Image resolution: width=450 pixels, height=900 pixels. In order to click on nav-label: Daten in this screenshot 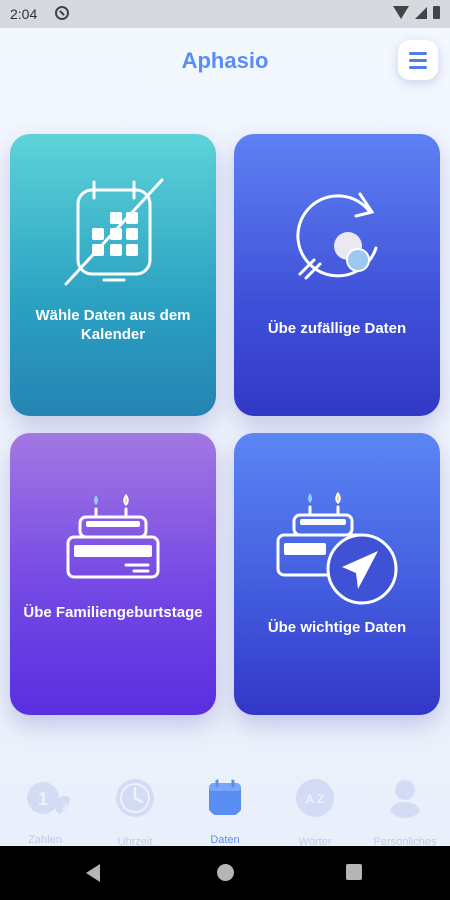, I will do `click(225, 840)`.